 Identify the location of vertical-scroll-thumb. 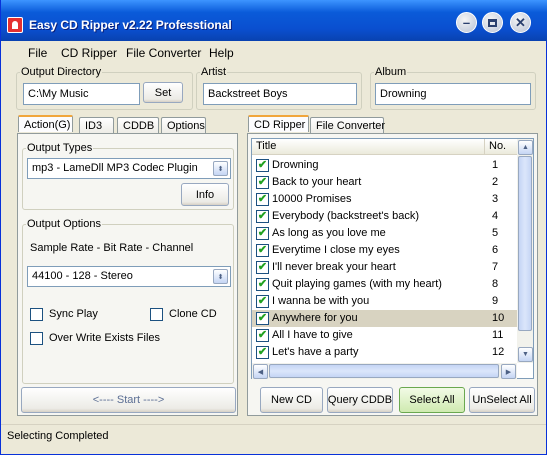
(525, 243).